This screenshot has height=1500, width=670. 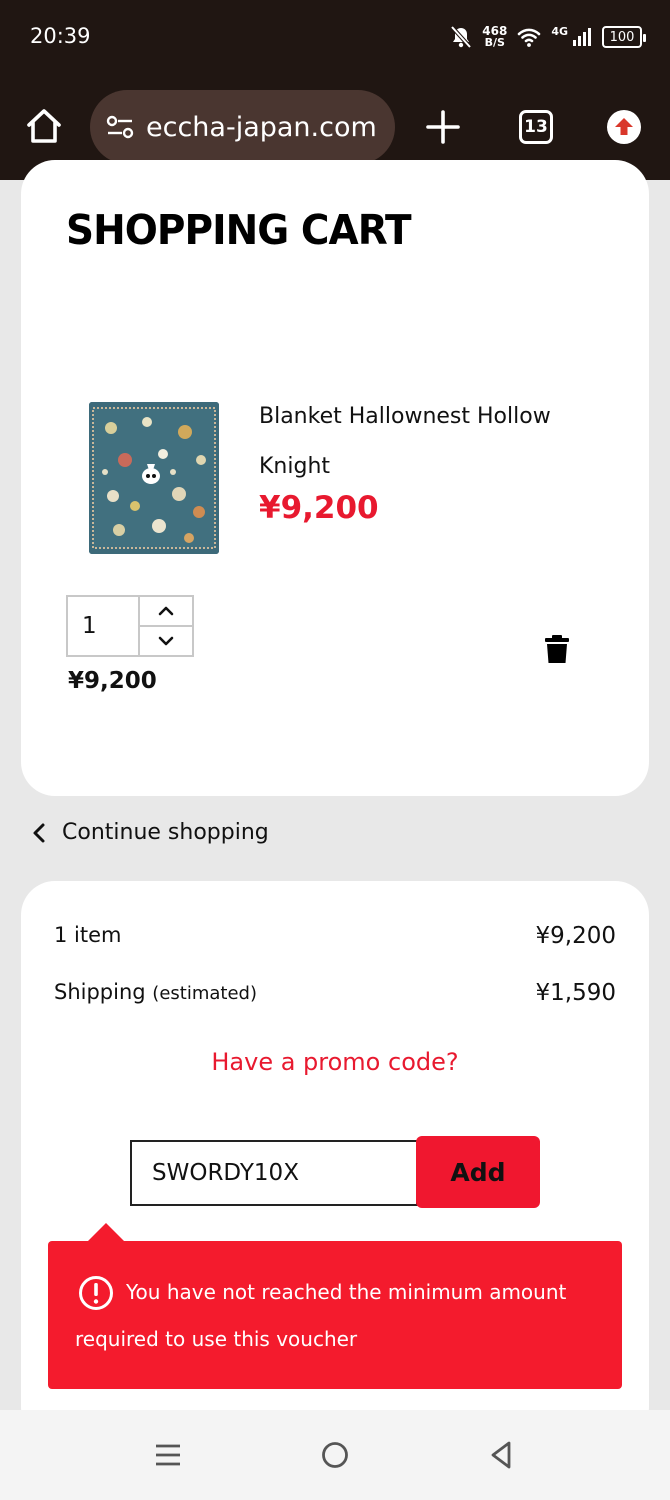 What do you see at coordinates (165, 832) in the screenshot?
I see `continue-shopping-label: Continue shopping` at bounding box center [165, 832].